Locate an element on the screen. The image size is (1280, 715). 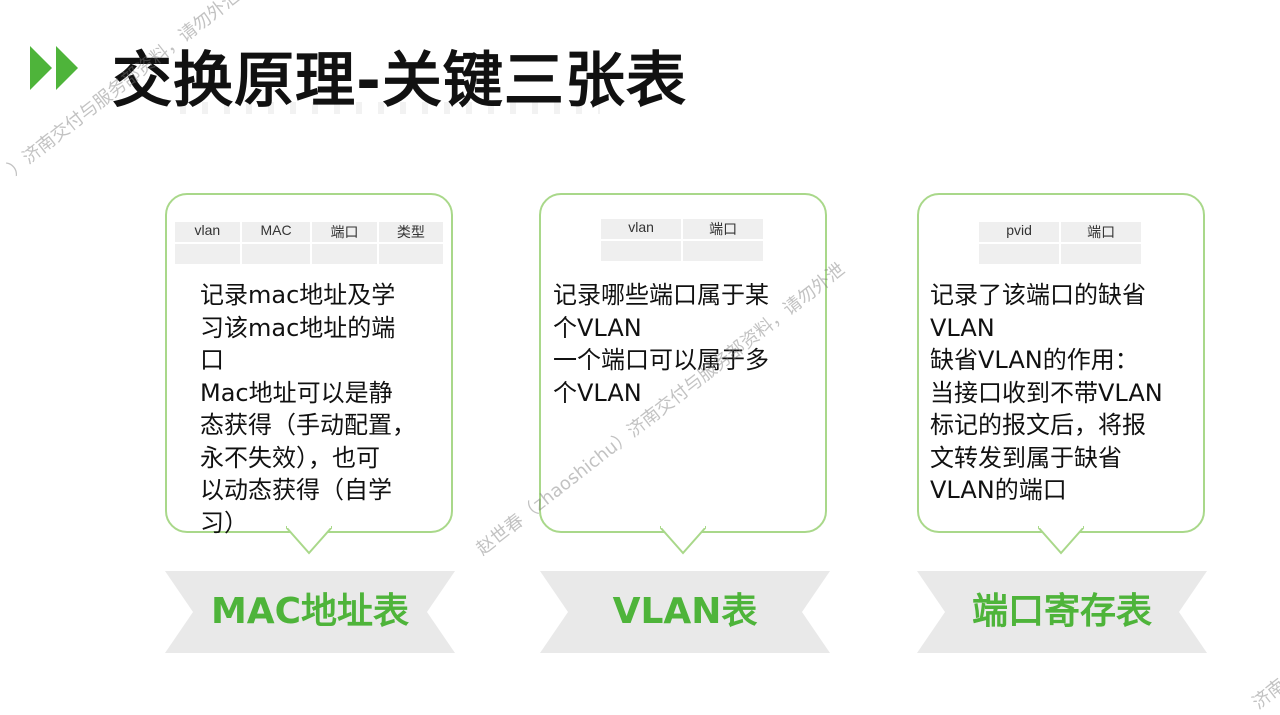
port-table-banner: 端口寄存表 is located at coordinates (1062, 612).